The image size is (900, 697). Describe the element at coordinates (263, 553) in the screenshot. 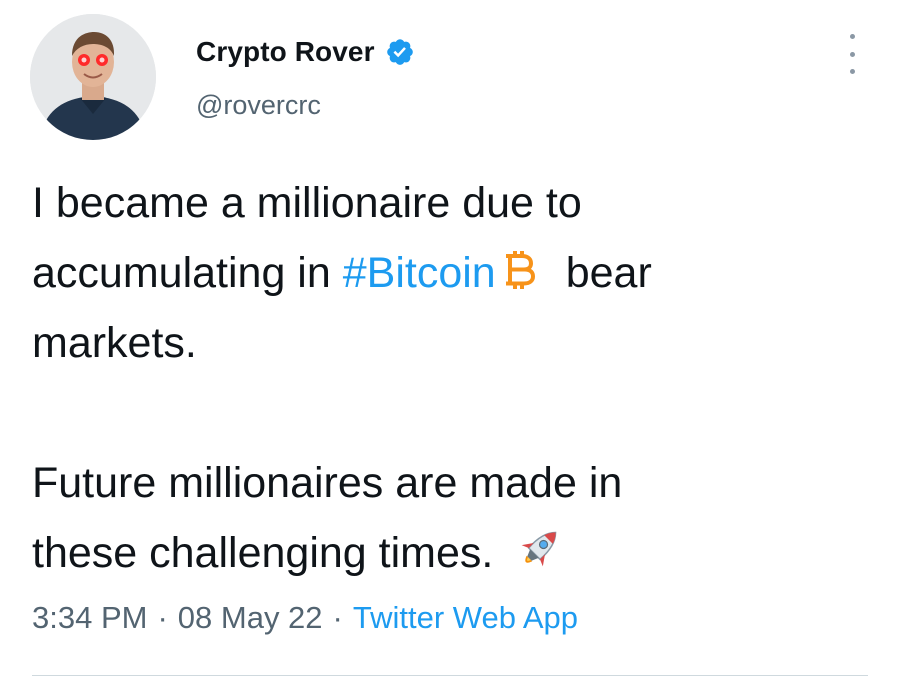

I see `tweet-text-segment: these challenging times.` at that location.